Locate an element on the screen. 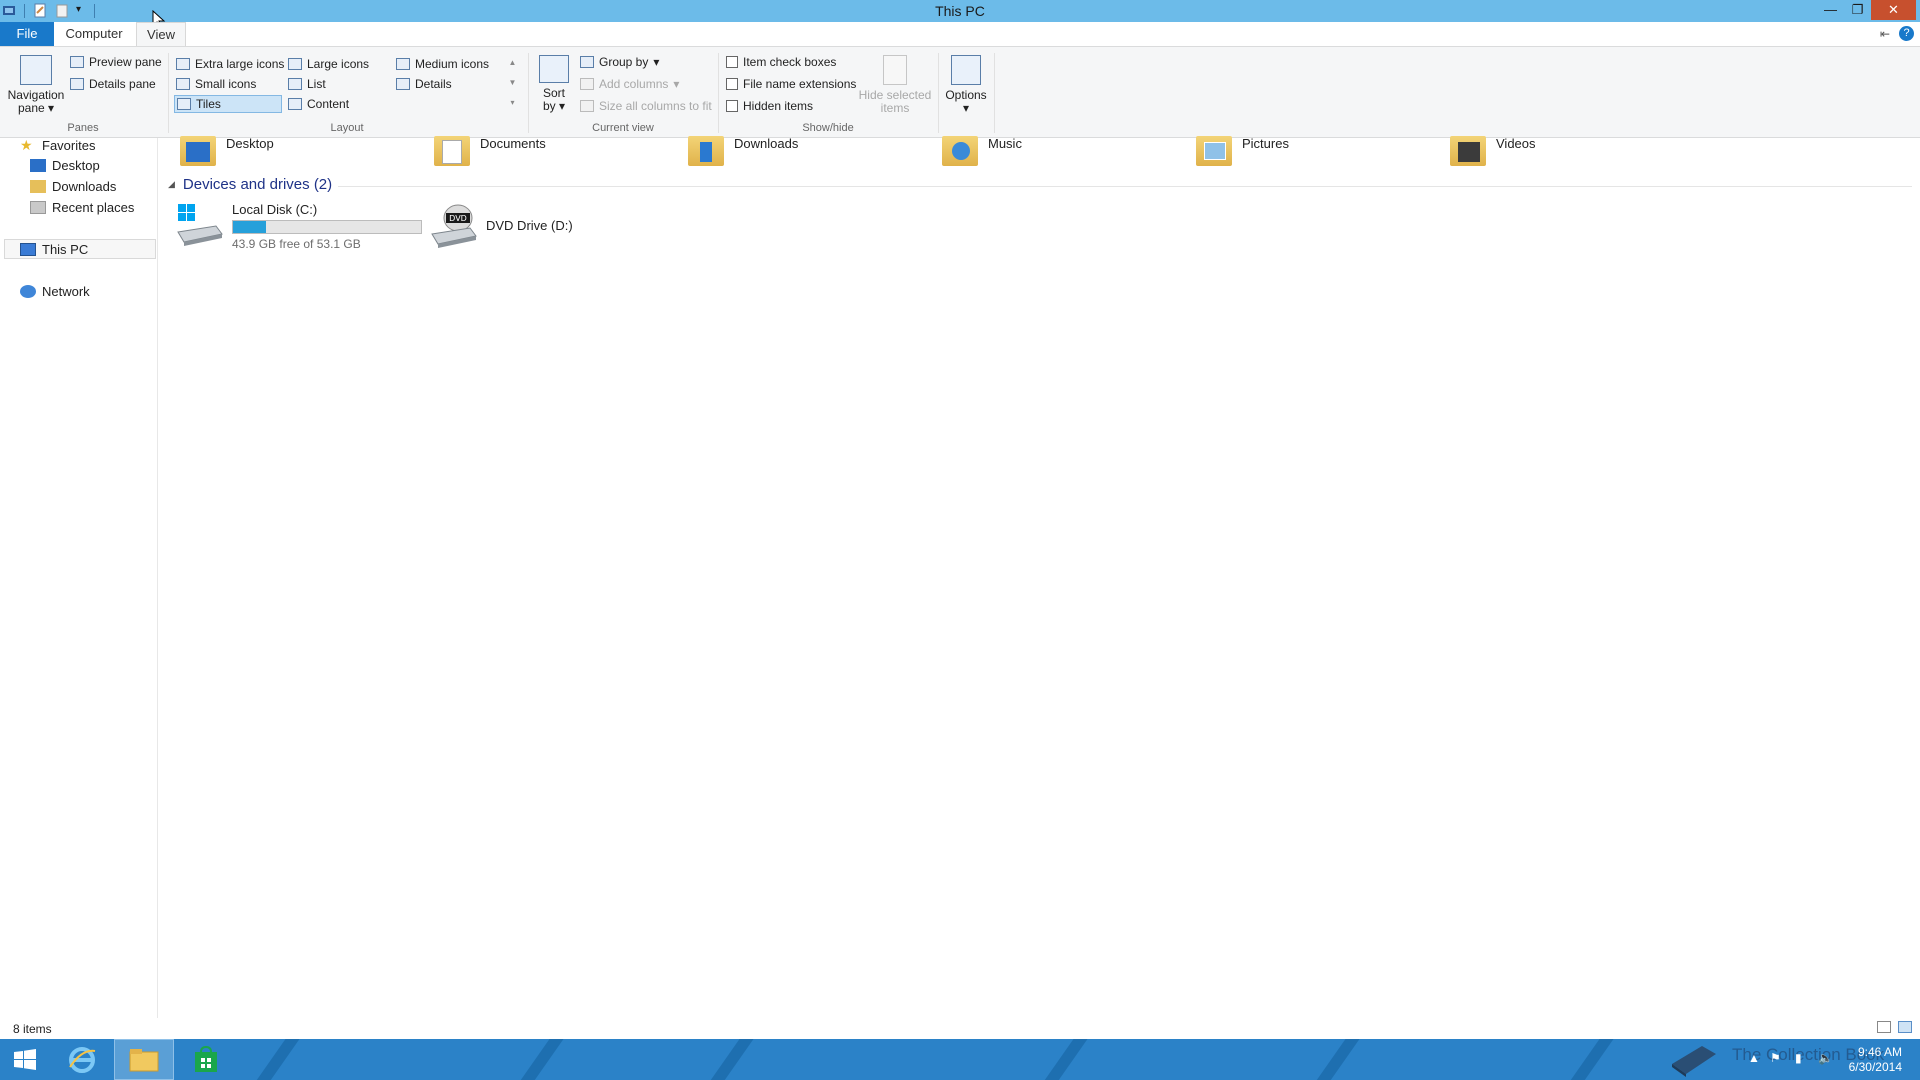  restore-button: ❐ is located at coordinates (1857, 10).